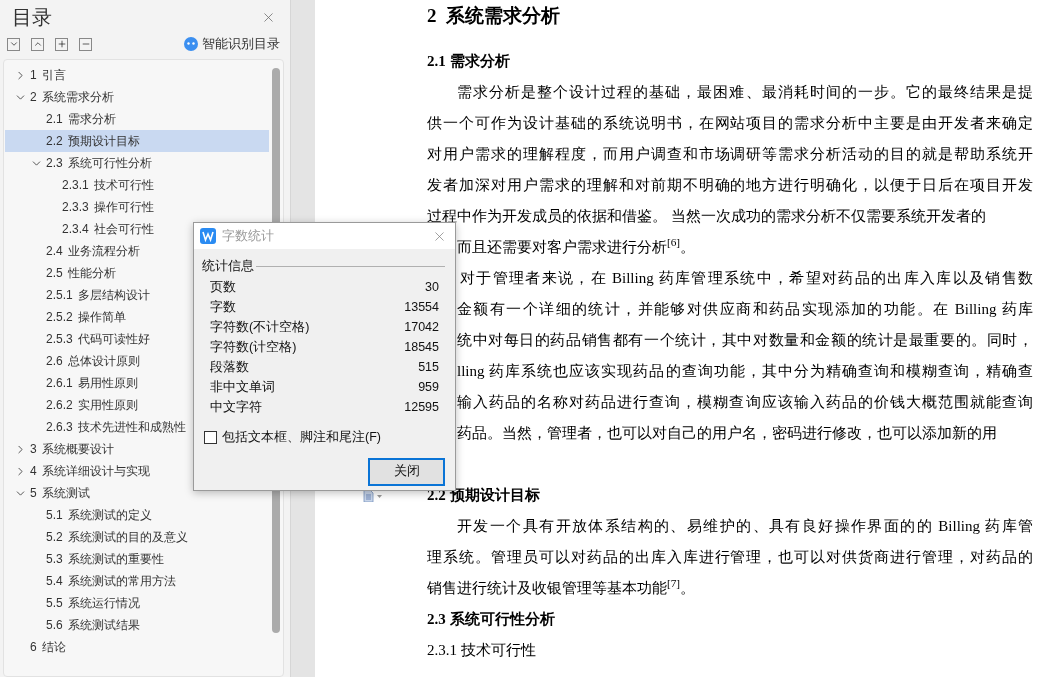 This screenshot has height=677, width=1039. I want to click on toc-item: 2 系统需求分析, so click(137, 97).